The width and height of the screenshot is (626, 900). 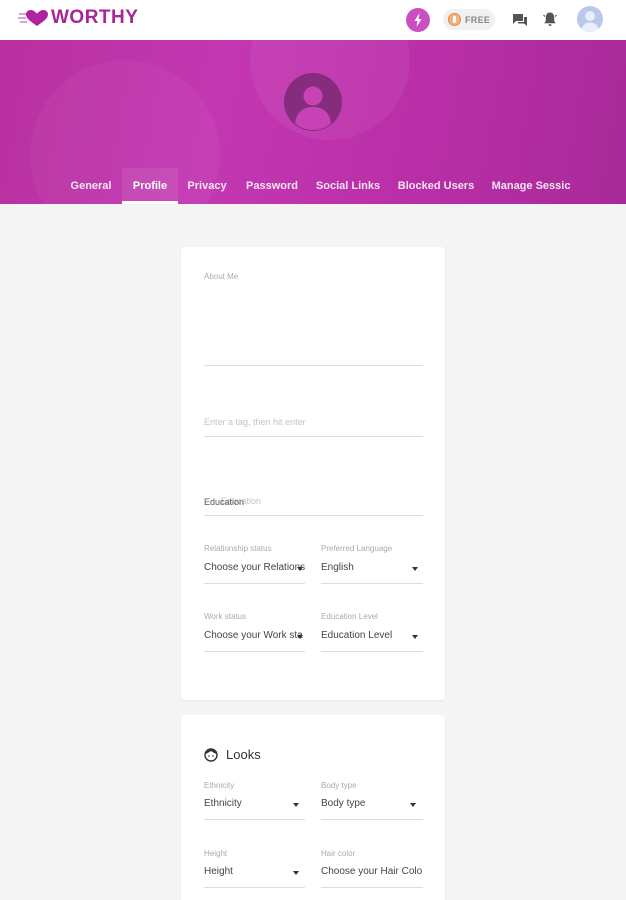 I want to click on work-status-value: Choose your Work sta, so click(x=253, y=635).